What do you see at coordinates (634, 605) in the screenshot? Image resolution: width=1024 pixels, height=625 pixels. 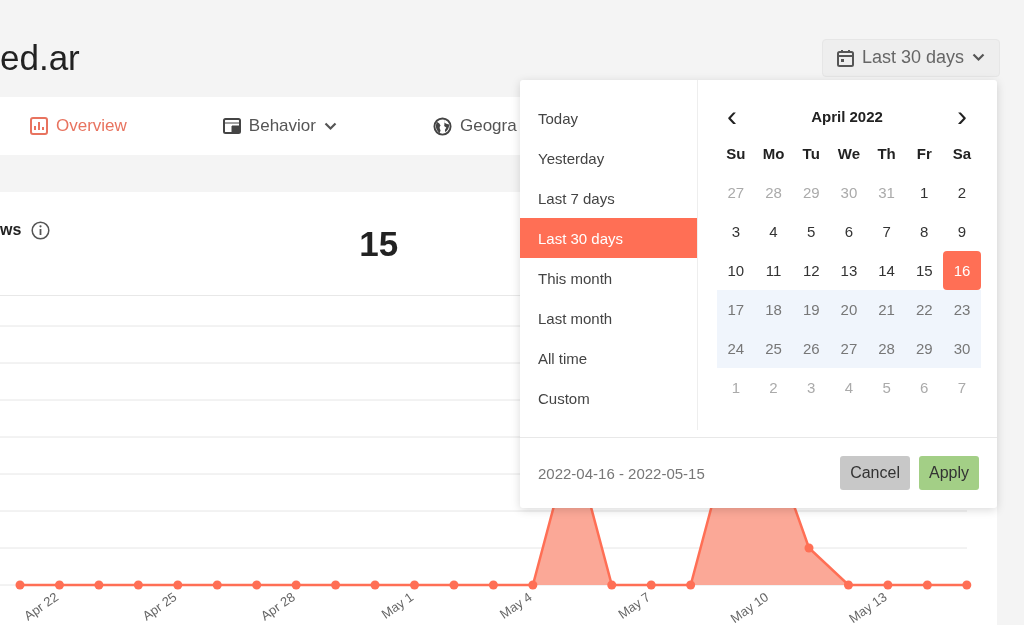 I see `axis-label: May 7` at bounding box center [634, 605].